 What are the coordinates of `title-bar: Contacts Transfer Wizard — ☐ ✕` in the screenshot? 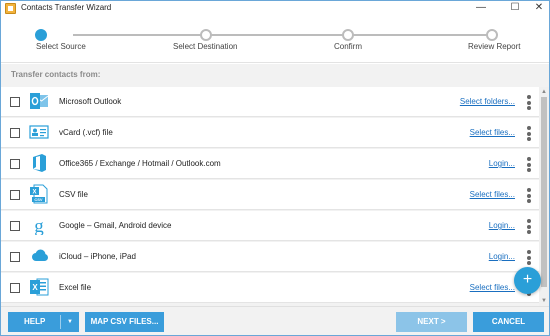 It's located at (275, 9).